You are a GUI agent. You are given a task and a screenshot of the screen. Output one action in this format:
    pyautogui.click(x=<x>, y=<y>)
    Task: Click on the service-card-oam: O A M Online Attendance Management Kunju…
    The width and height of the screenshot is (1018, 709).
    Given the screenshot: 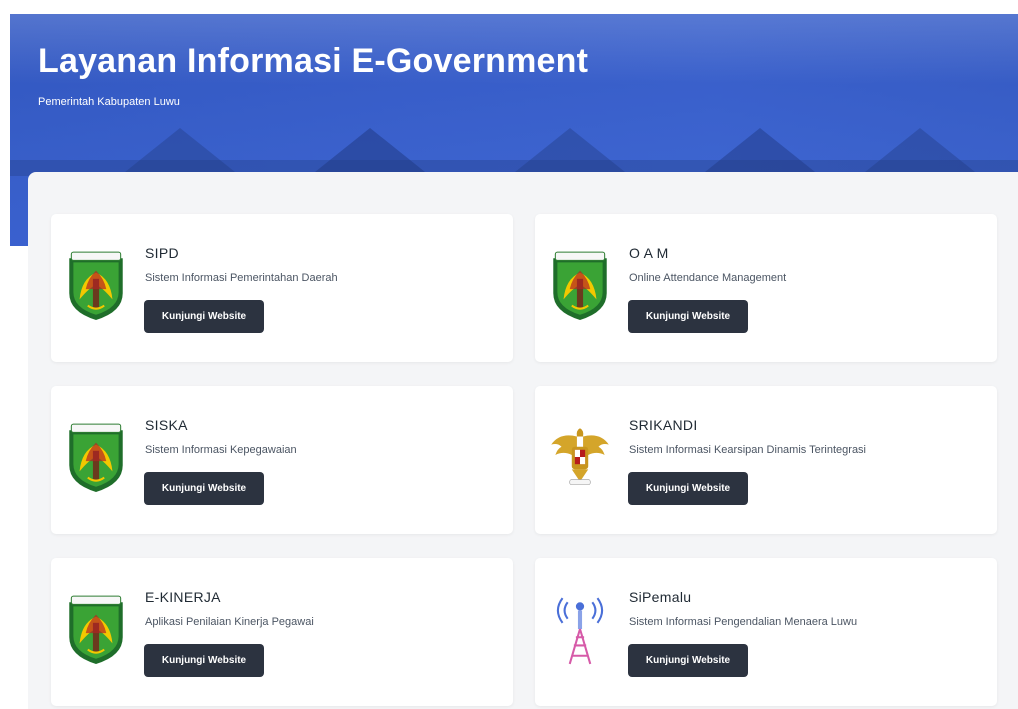 What is the action you would take?
    pyautogui.click(x=766, y=288)
    